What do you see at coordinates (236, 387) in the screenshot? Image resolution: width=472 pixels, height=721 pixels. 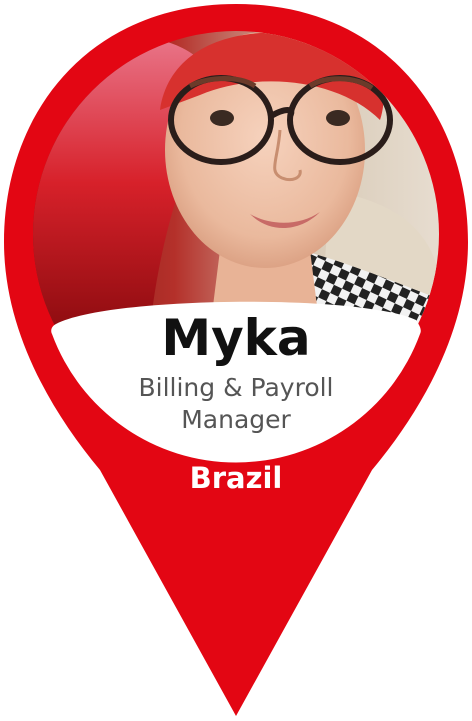 I see `job-title-line-1: Billing & Payroll` at bounding box center [236, 387].